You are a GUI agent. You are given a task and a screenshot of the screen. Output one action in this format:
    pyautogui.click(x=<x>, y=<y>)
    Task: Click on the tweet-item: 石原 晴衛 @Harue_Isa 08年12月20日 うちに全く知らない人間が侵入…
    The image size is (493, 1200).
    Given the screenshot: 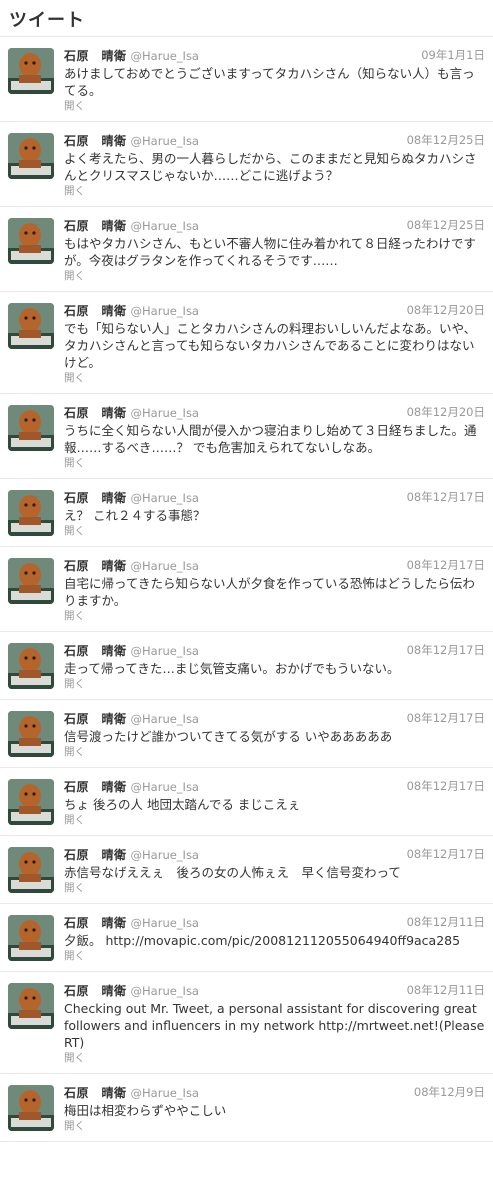 What is the action you would take?
    pyautogui.click(x=246, y=436)
    